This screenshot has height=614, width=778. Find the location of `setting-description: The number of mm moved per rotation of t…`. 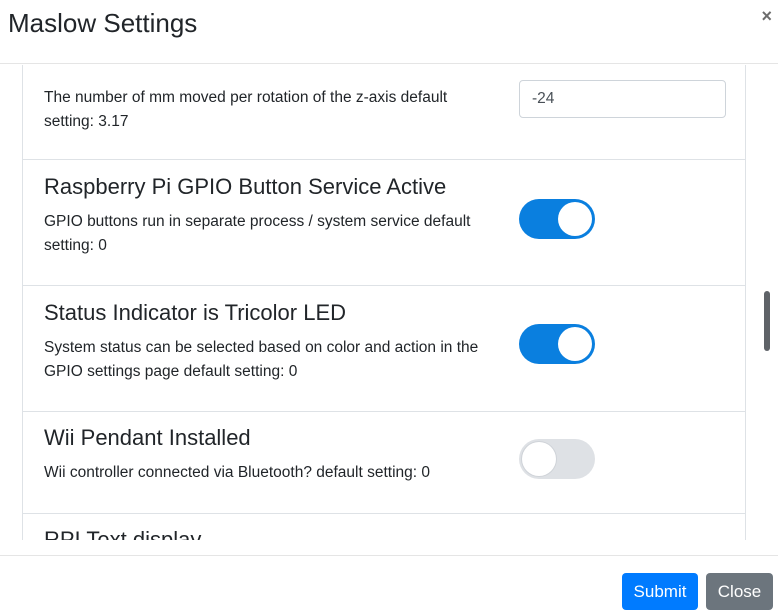

setting-description: The number of mm moved per rotation of t… is located at coordinates (246, 109).